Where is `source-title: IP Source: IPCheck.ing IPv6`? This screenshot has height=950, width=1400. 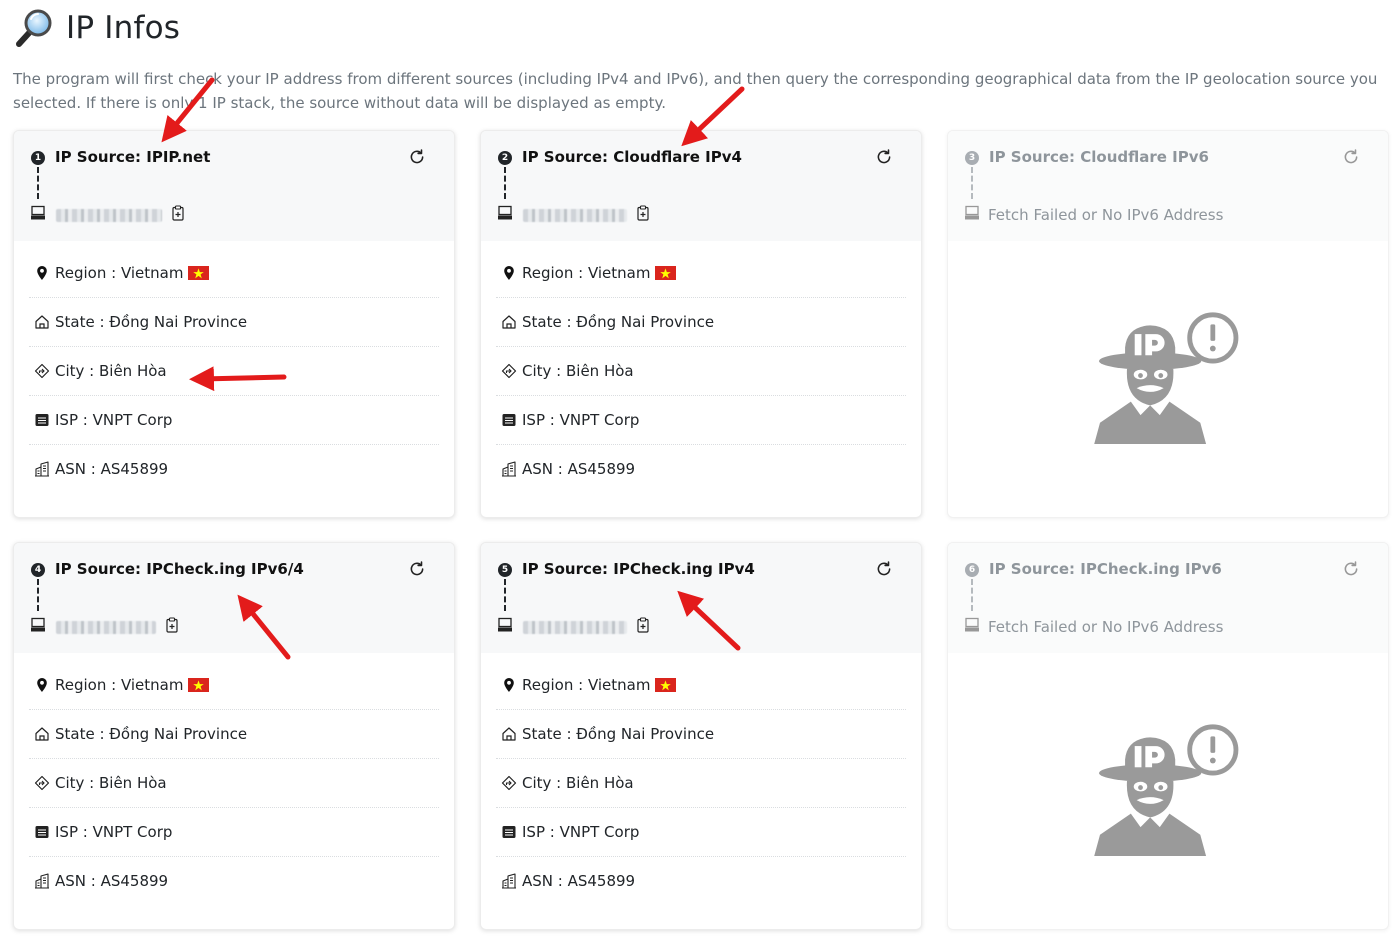
source-title: IP Source: IPCheck.ing IPv6 is located at coordinates (1105, 569).